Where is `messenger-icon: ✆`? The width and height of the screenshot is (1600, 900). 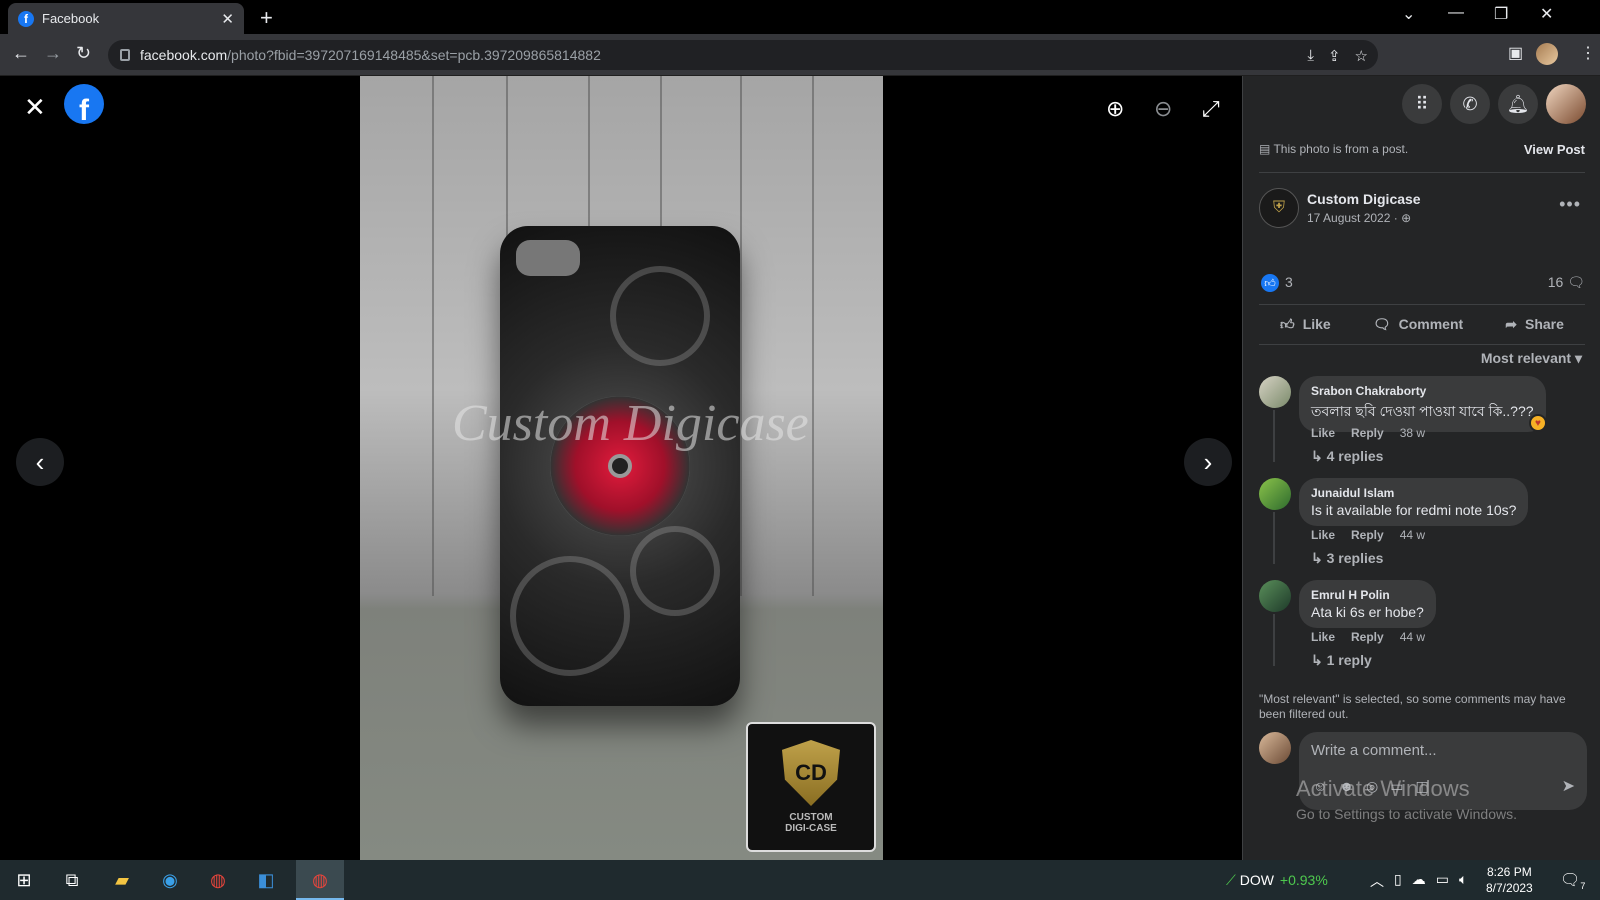 messenger-icon: ✆ is located at coordinates (1470, 104).